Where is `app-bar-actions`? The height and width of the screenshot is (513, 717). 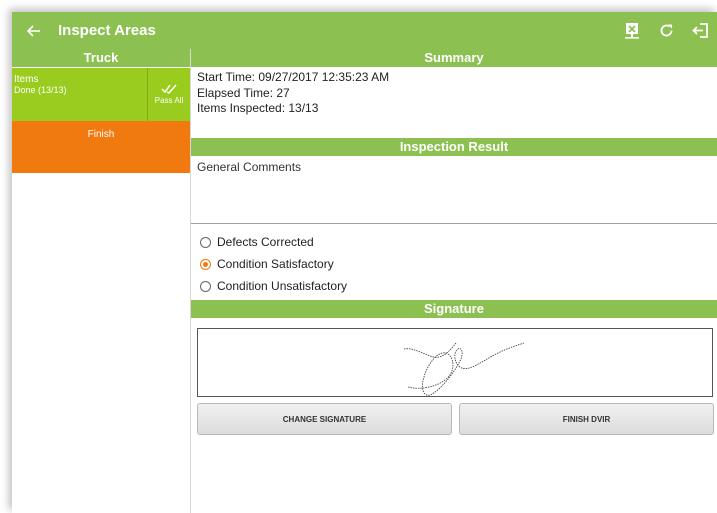
app-bar-actions is located at coordinates (666, 30).